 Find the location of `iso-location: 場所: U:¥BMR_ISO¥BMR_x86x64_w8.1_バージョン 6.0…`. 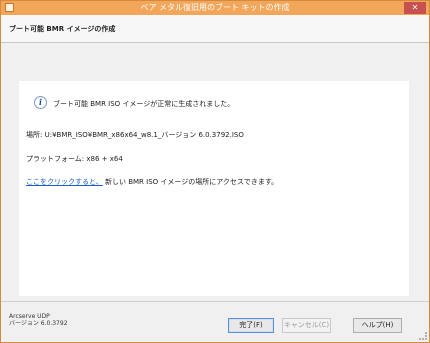

iso-location: 場所: U:¥BMR_ISO¥BMR_x86x64_w8.1_バージョン 6.0… is located at coordinates (135, 135).